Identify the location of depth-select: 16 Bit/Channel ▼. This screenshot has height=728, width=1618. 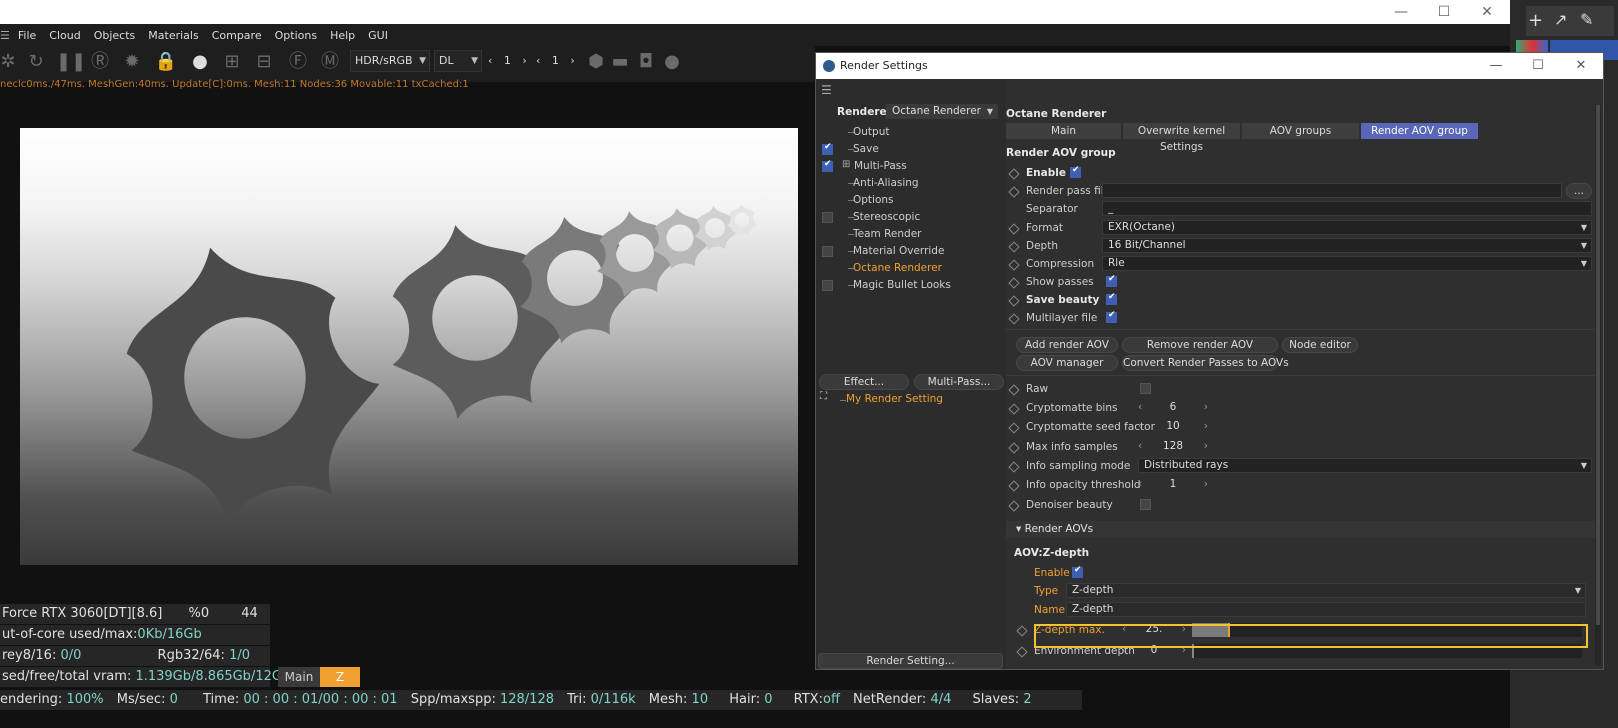
(1347, 245).